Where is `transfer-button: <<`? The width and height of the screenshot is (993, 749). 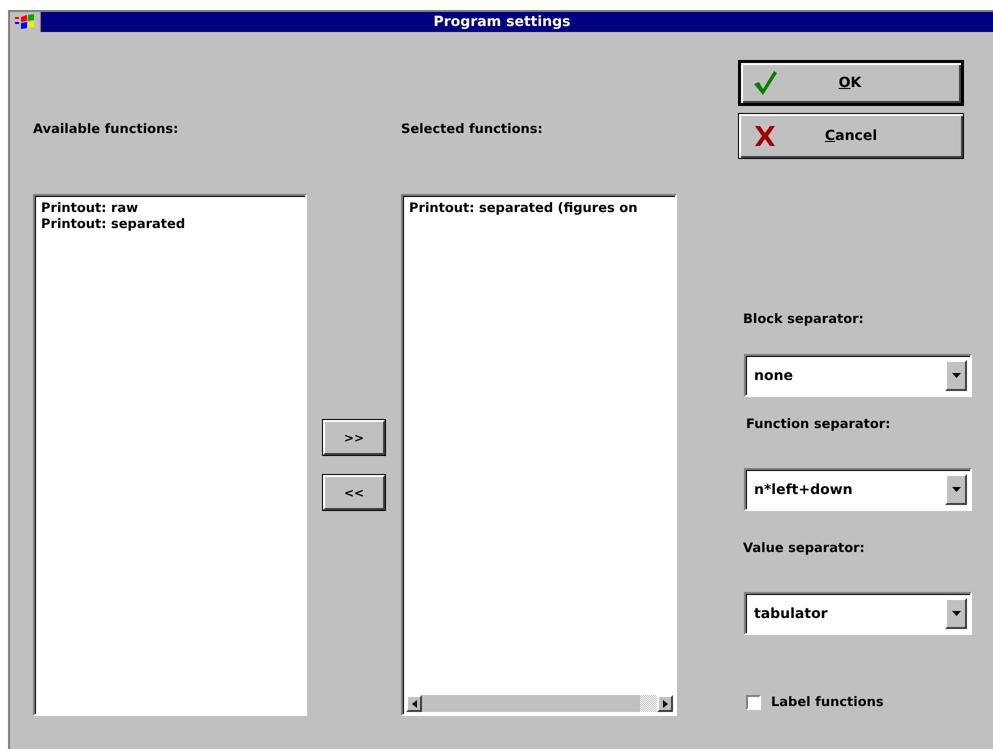
transfer-button: << is located at coordinates (354, 492).